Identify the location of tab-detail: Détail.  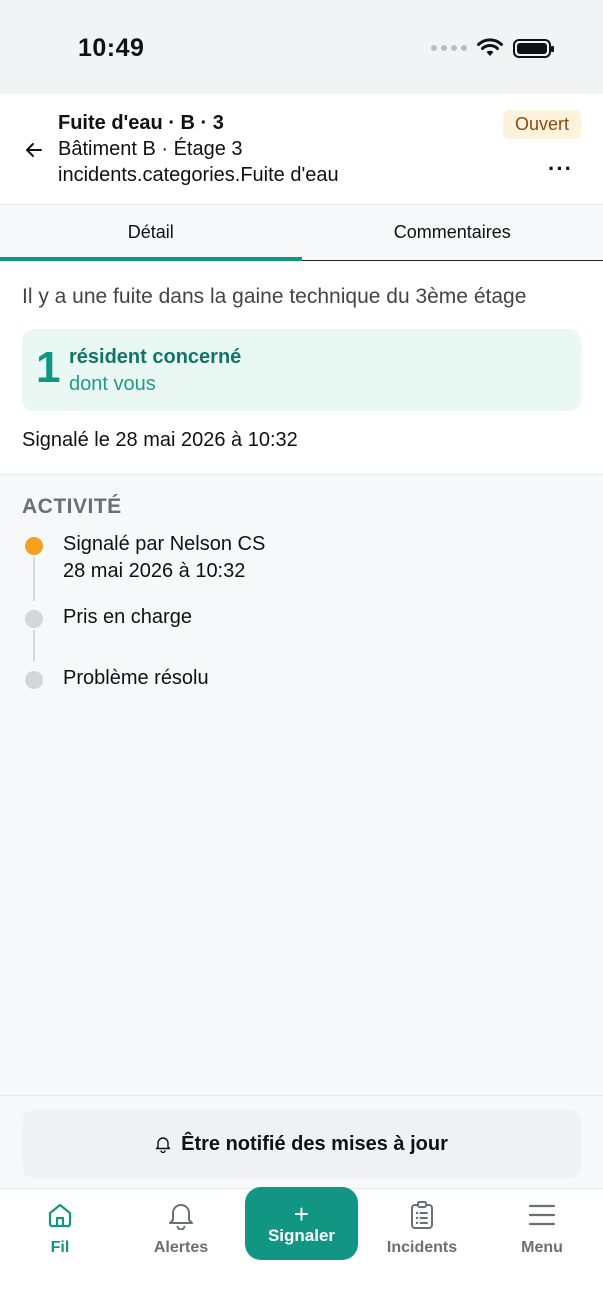
(151, 233).